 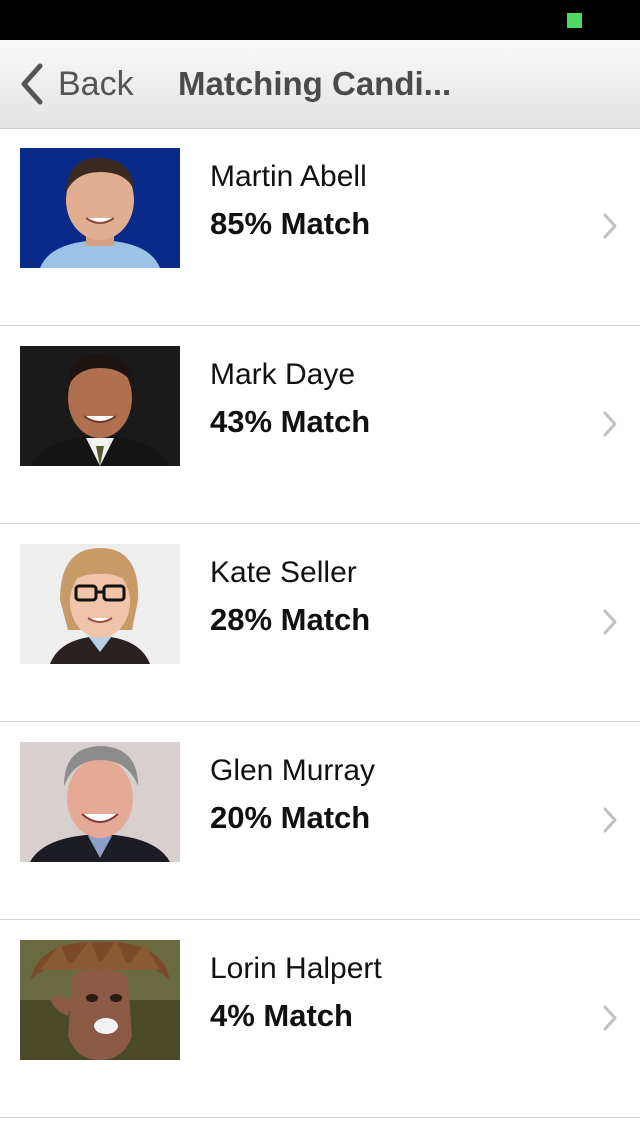 What do you see at coordinates (290, 223) in the screenshot?
I see `match-percentage: 85% Match` at bounding box center [290, 223].